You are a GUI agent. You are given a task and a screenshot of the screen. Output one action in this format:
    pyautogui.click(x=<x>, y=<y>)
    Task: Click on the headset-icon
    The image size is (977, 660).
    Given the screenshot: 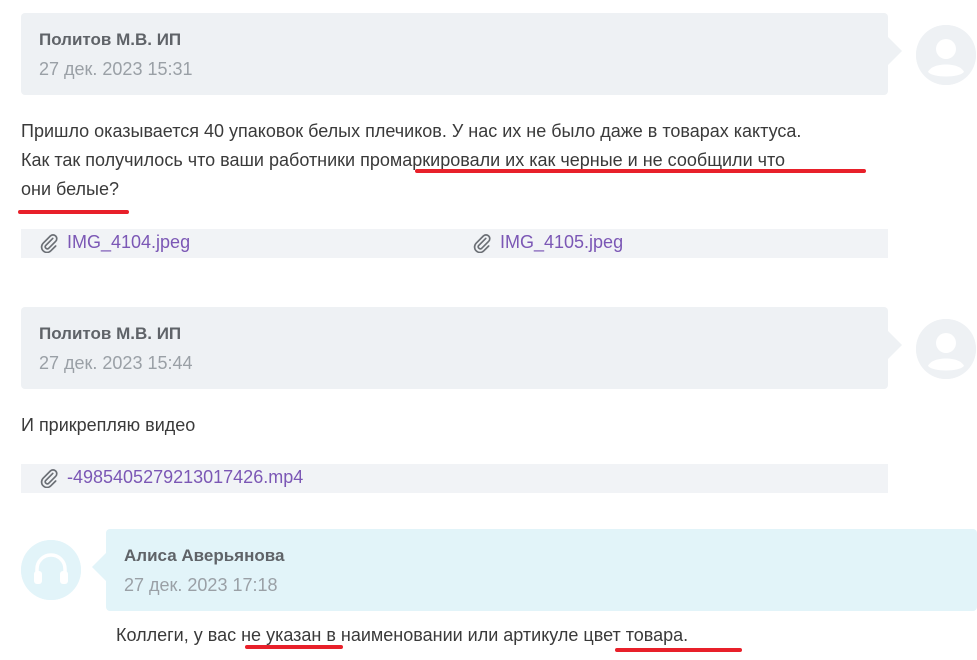 What is the action you would take?
    pyautogui.click(x=51, y=570)
    